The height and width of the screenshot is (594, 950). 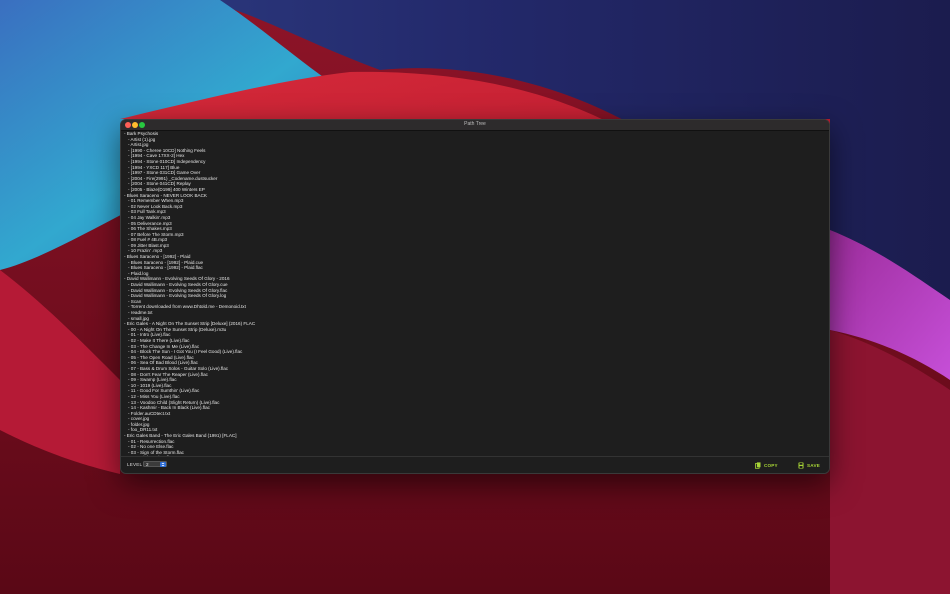 What do you see at coordinates (155, 464) in the screenshot?
I see `level-stepper: 2` at bounding box center [155, 464].